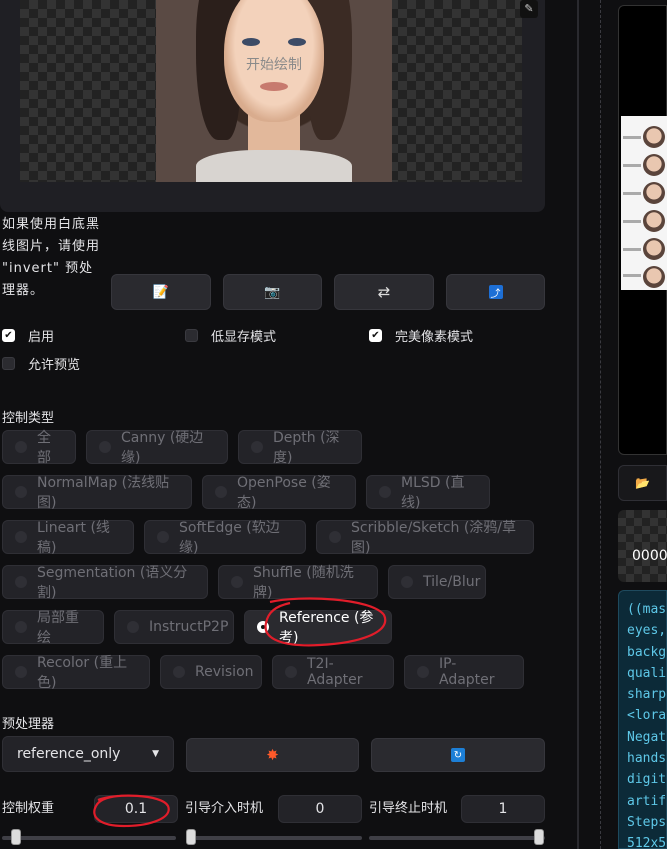 Image resolution: width=667 pixels, height=849 pixels. Describe the element at coordinates (647, 716) in the screenshot. I see `info-line: <lora` at that location.